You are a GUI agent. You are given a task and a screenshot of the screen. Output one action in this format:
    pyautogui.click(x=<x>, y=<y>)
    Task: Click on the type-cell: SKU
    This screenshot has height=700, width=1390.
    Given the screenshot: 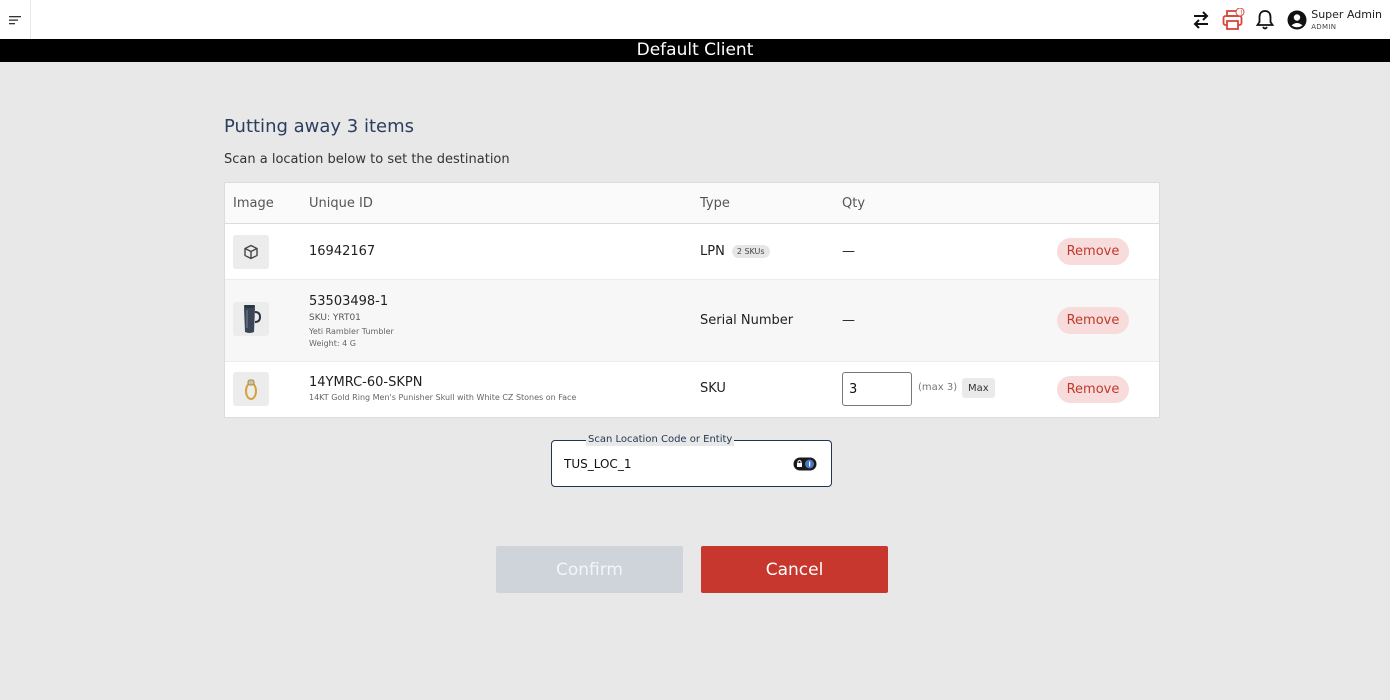 What is the action you would take?
    pyautogui.click(x=713, y=388)
    